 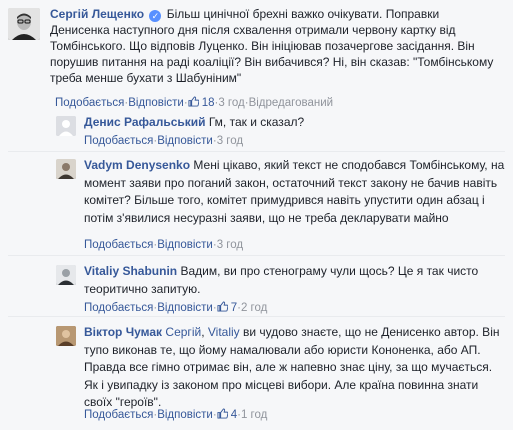 I want to click on mention-link: Vitaliy, so click(x=224, y=332).